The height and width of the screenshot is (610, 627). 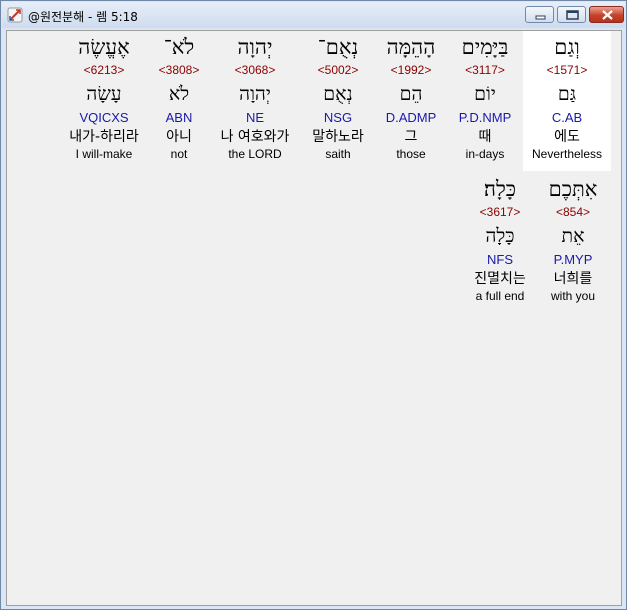 I want to click on strong-number: <3808>, so click(x=179, y=70).